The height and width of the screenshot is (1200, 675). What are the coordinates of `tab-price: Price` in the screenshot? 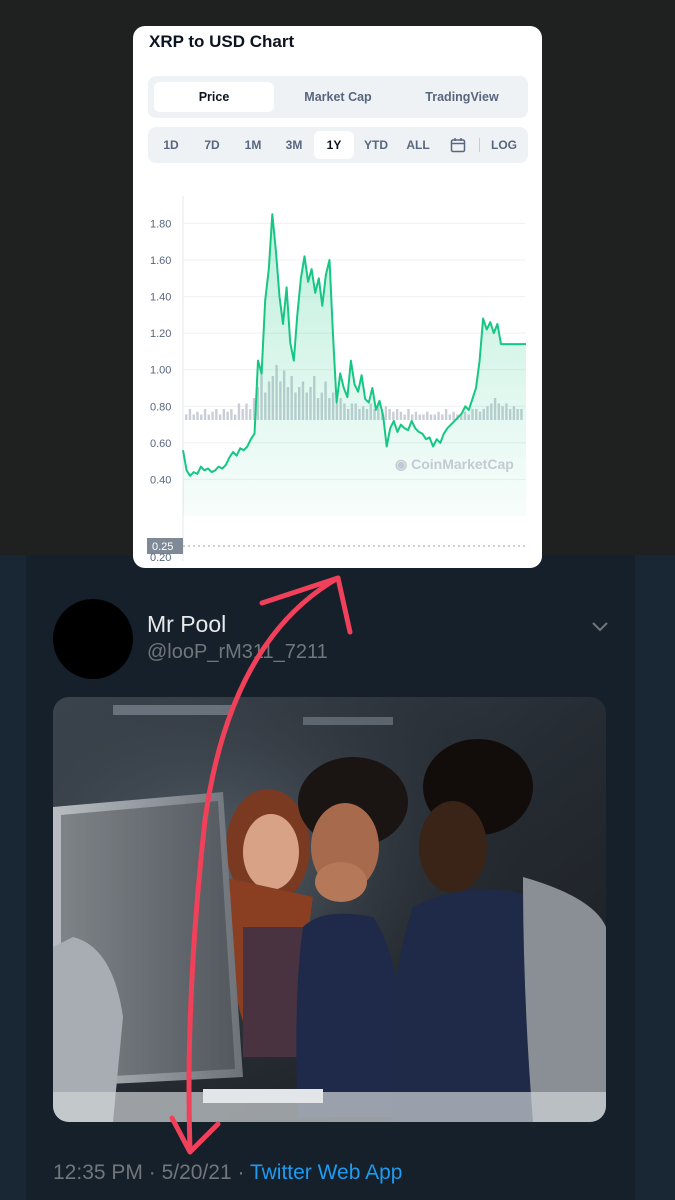 It's located at (214, 97).